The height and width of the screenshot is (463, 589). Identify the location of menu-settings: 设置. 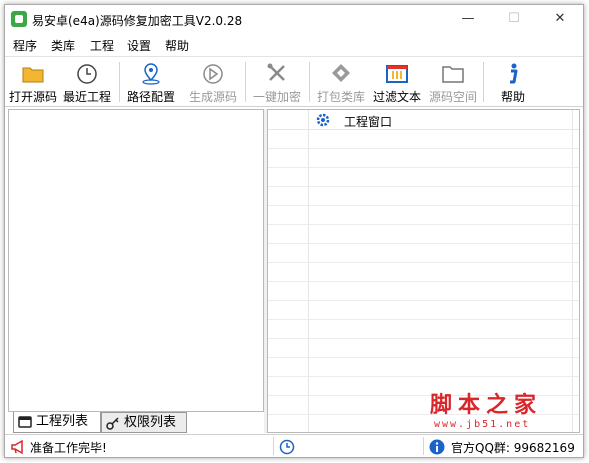
(139, 45).